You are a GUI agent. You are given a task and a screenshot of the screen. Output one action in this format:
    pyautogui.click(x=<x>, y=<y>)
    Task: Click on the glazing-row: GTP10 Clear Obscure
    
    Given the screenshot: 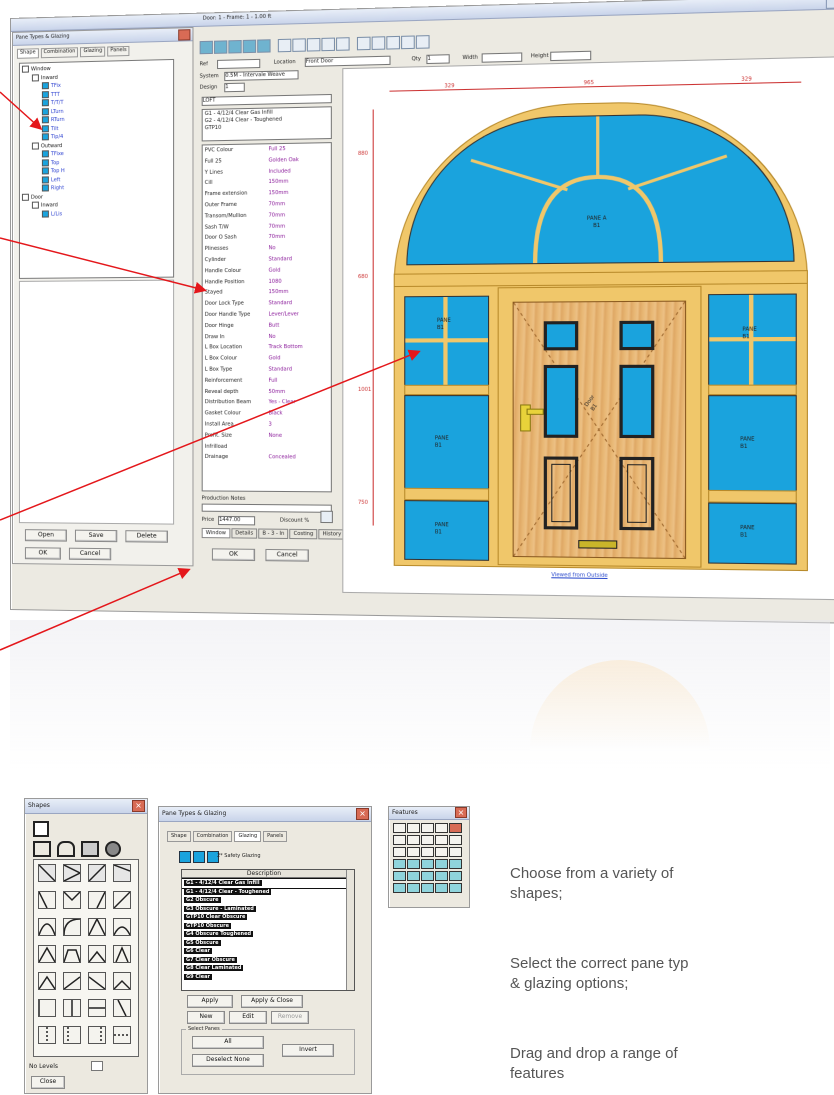 What is the action you would take?
    pyautogui.click(x=264, y=917)
    